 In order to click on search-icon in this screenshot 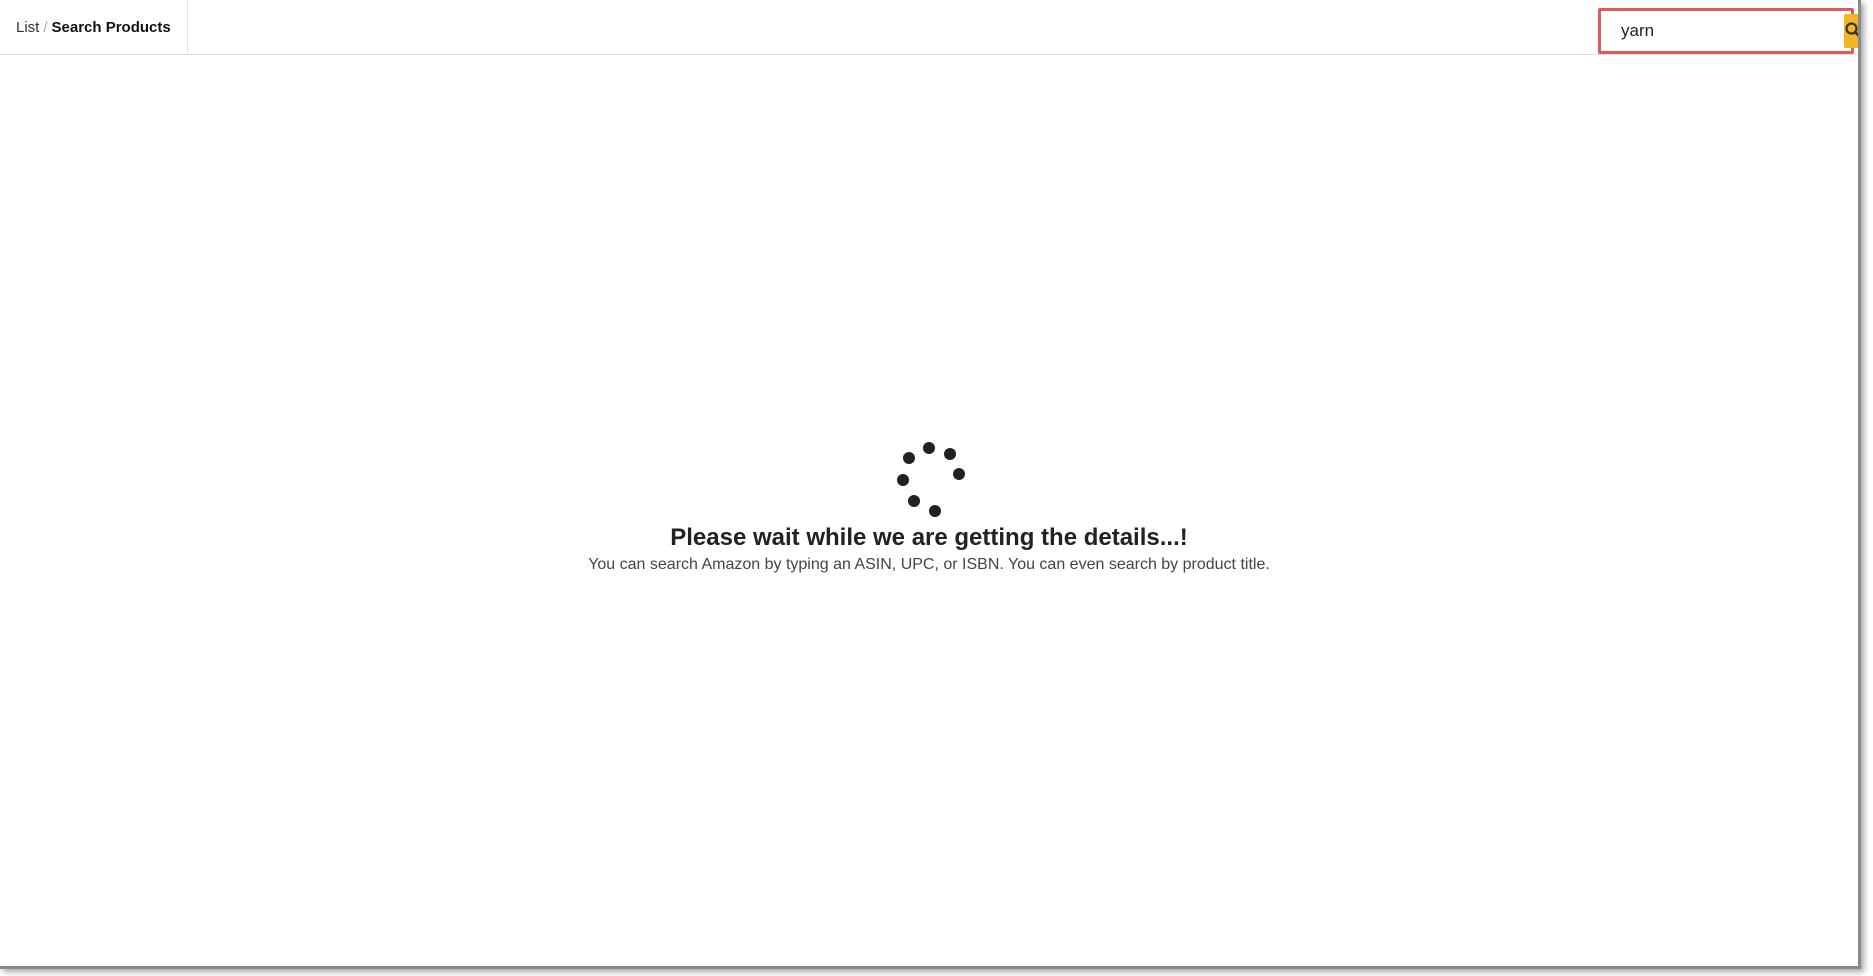, I will do `click(1851, 31)`.